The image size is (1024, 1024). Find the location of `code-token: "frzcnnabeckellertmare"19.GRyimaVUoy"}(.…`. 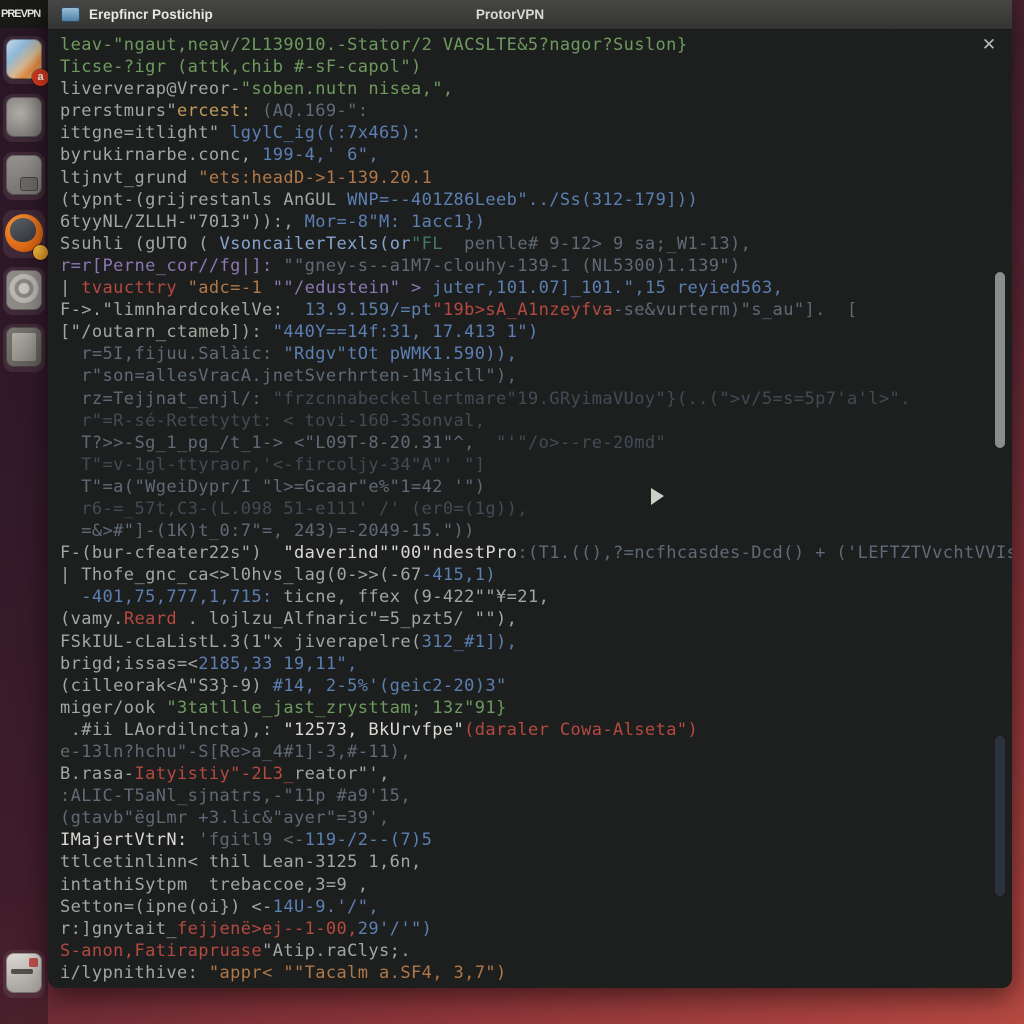

code-token: "frzcnnabeckellertmare"19.GRyimaVUoy"}(.… is located at coordinates (591, 398).